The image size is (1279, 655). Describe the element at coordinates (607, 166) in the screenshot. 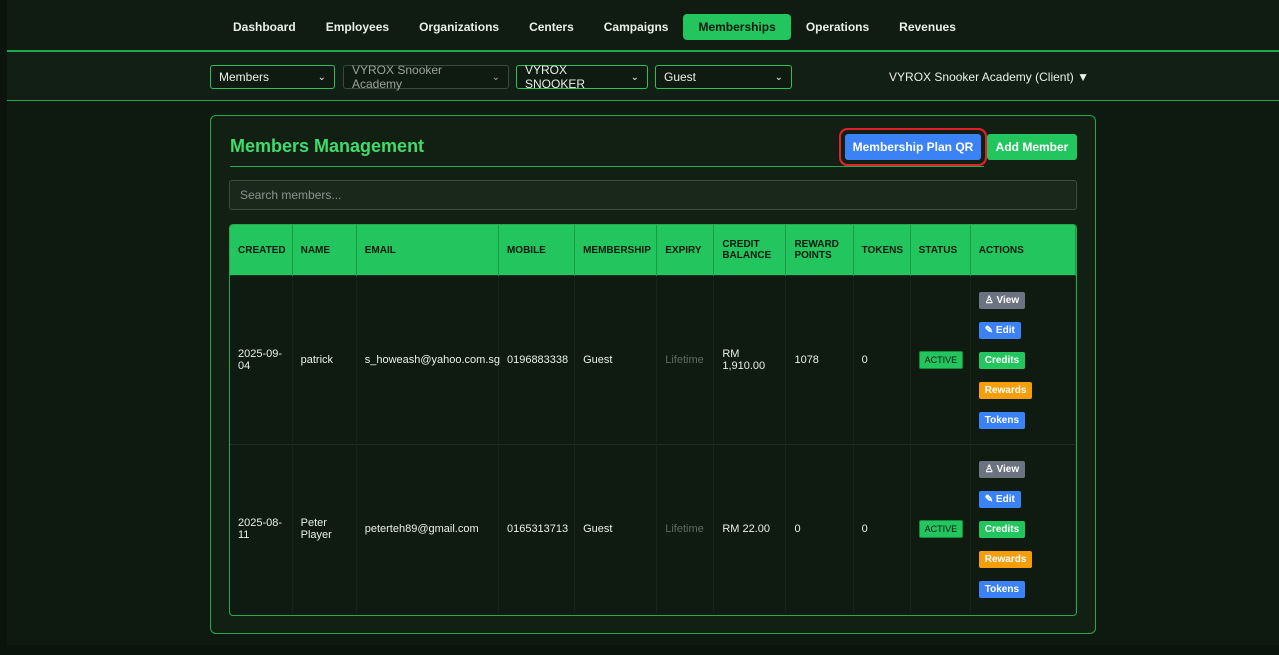

I see `title-divider` at that location.